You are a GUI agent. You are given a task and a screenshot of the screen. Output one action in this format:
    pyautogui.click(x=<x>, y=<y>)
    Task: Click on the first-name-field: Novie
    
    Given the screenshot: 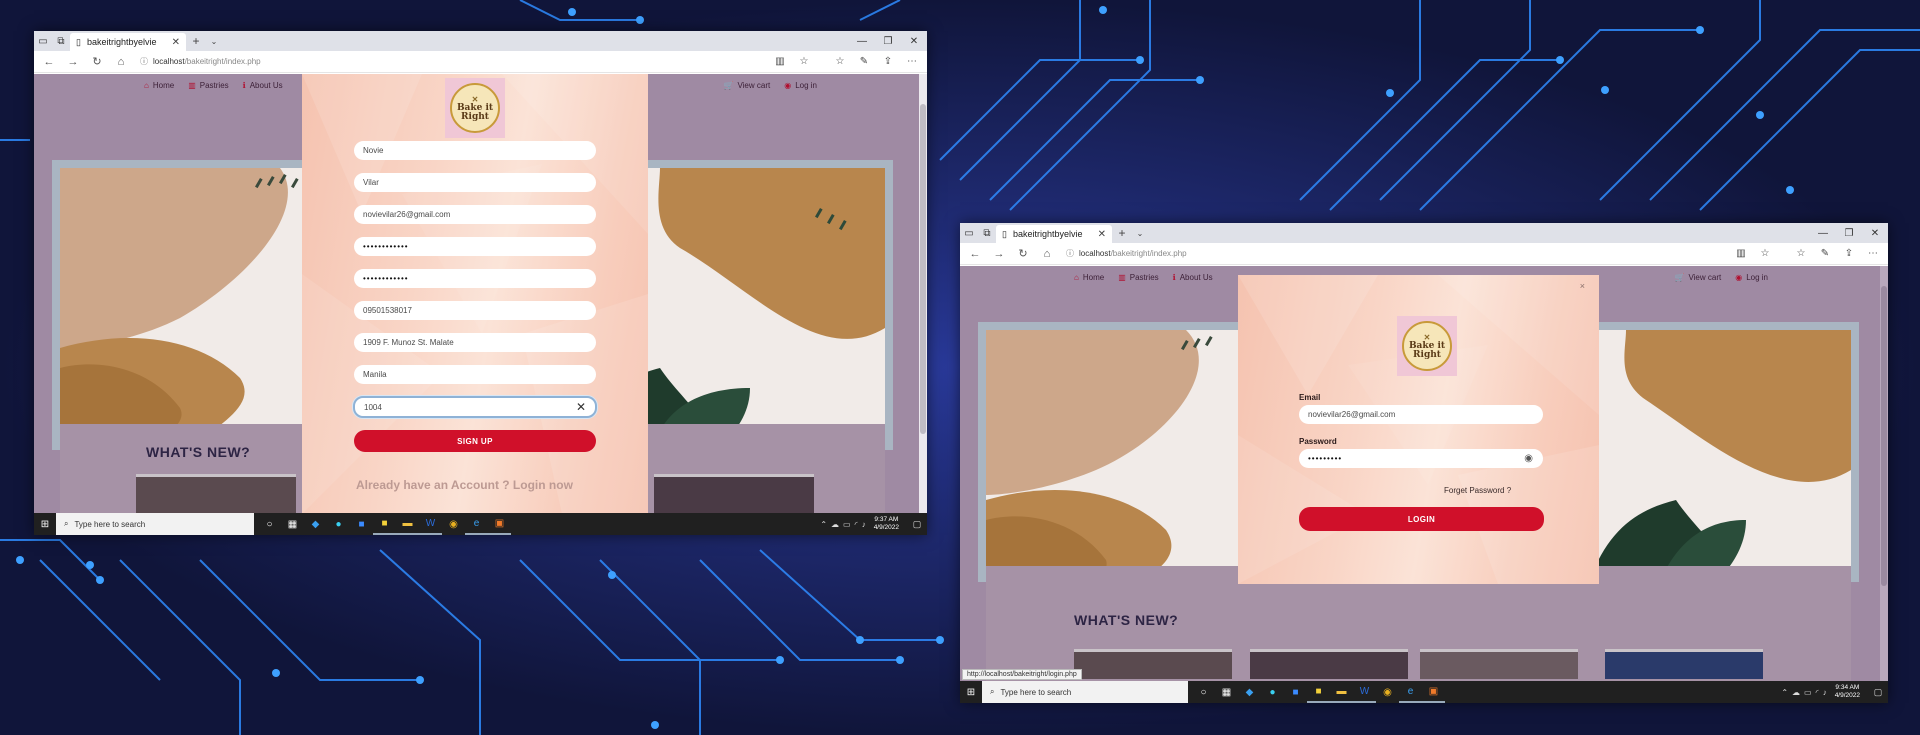 What is the action you would take?
    pyautogui.click(x=475, y=150)
    